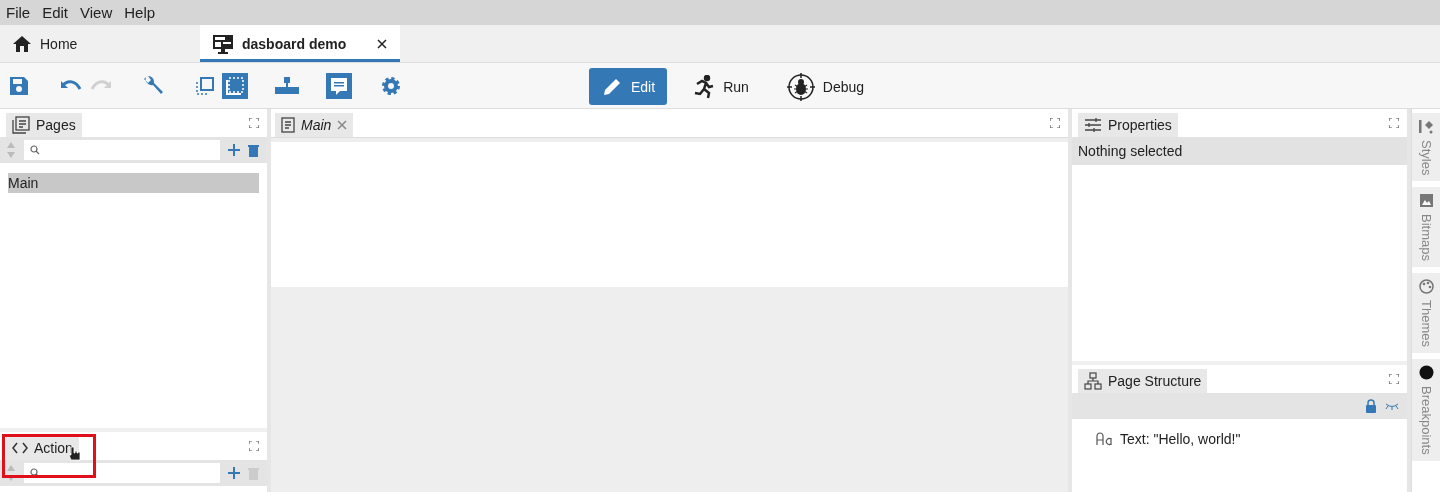 The height and width of the screenshot is (492, 1440). Describe the element at coordinates (1180, 439) in the screenshot. I see `tree-item: Text: "Hello, world!"` at that location.